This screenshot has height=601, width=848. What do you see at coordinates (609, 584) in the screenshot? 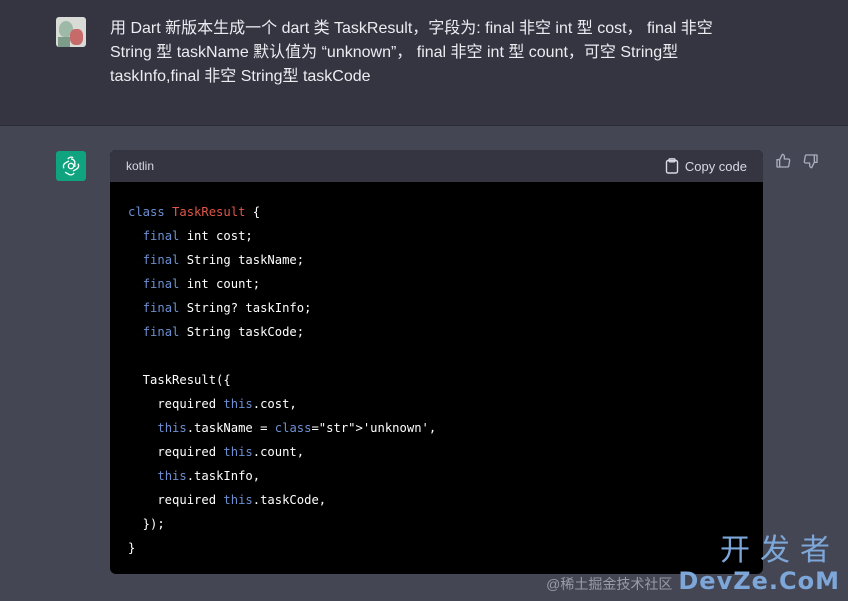
I see `watermark-handle: @稀土掘金技术社区` at bounding box center [609, 584].